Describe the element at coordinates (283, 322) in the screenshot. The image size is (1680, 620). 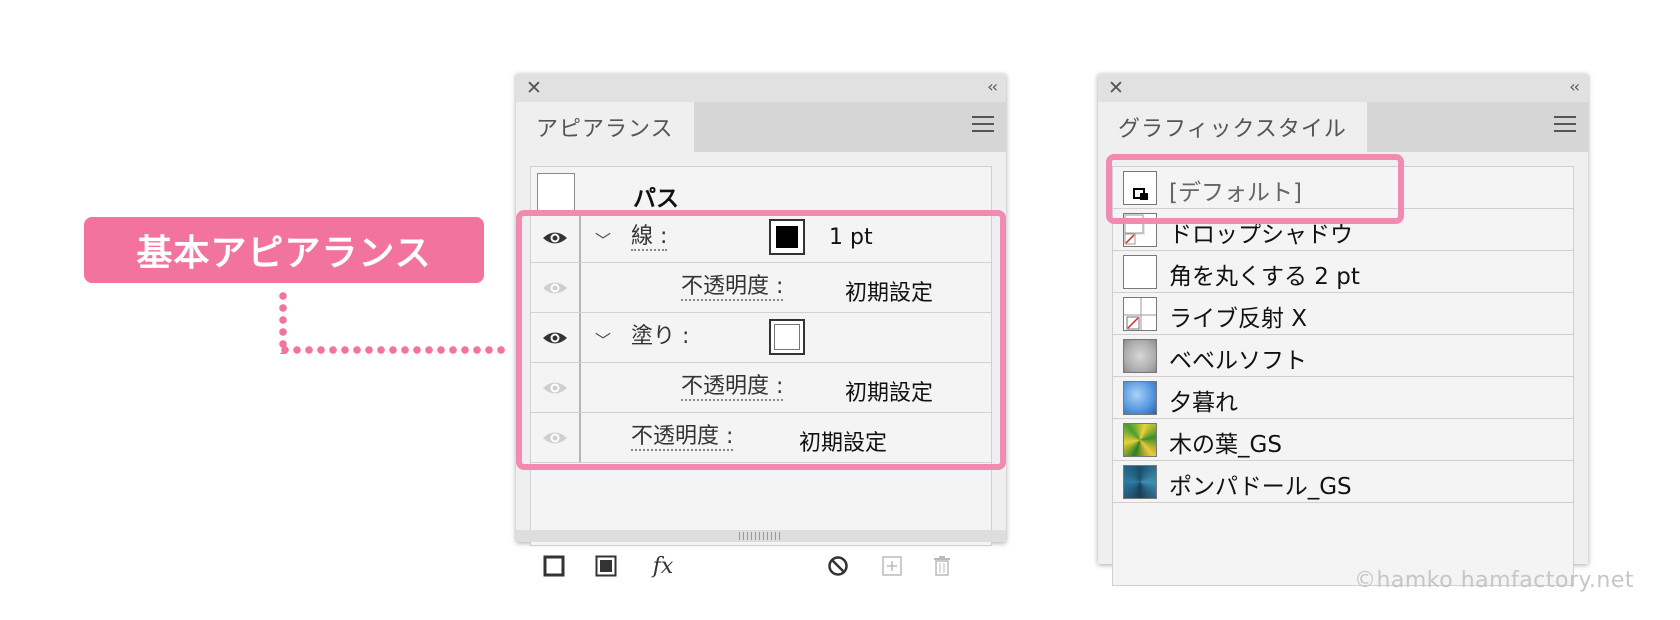
I see `callout-connector-vertical` at that location.